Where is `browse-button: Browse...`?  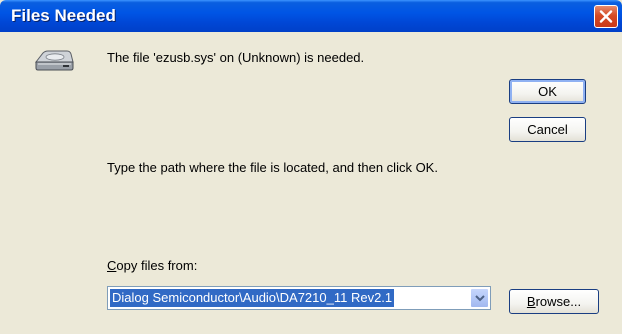
browse-button: Browse... is located at coordinates (554, 301).